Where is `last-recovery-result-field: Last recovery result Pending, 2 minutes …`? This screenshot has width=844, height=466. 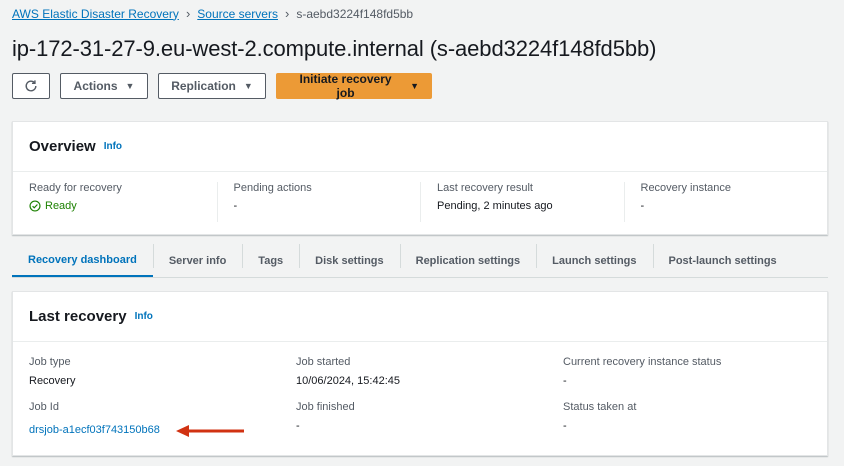
last-recovery-result-field: Last recovery result Pending, 2 minutes … is located at coordinates (522, 202).